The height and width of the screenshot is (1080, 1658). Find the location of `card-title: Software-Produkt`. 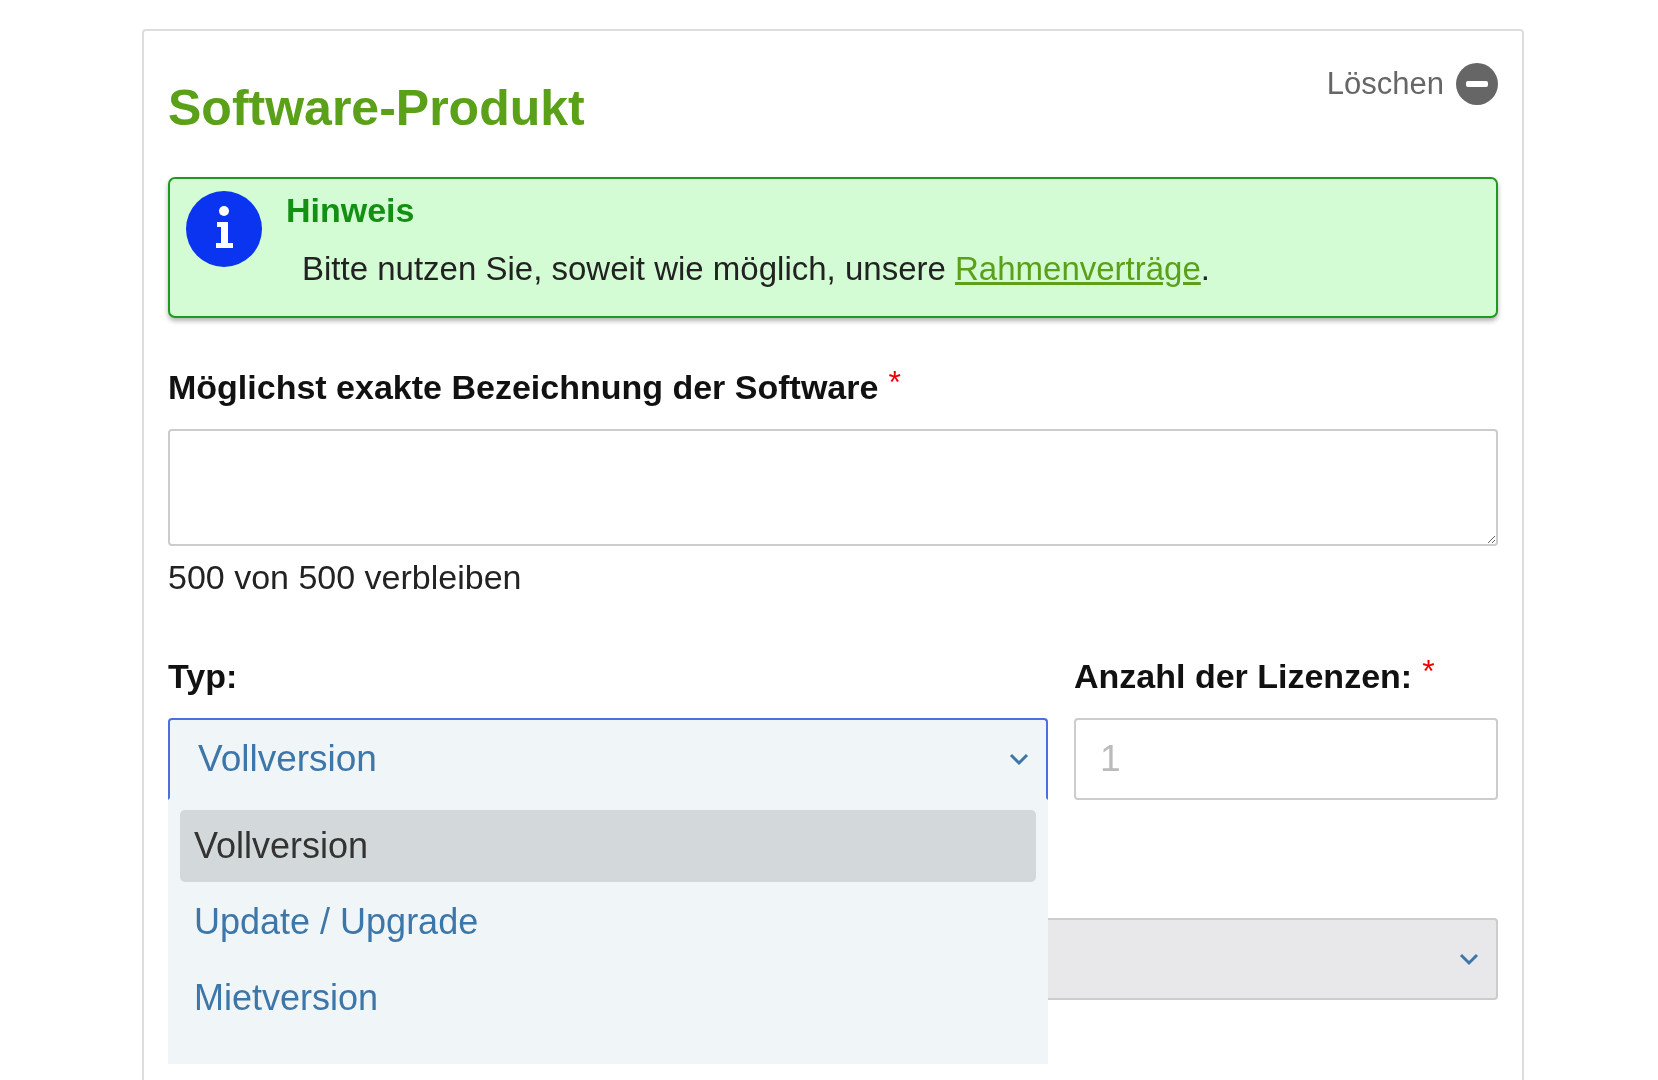

card-title: Software-Produkt is located at coordinates (376, 108).